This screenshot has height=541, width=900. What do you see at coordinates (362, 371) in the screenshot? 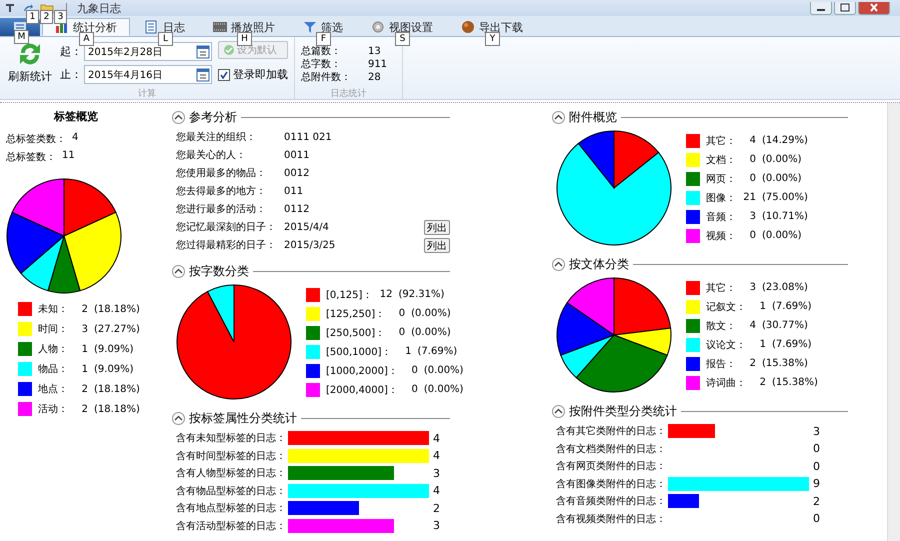
I see `legend-label: [1000,2000]：` at bounding box center [362, 371].